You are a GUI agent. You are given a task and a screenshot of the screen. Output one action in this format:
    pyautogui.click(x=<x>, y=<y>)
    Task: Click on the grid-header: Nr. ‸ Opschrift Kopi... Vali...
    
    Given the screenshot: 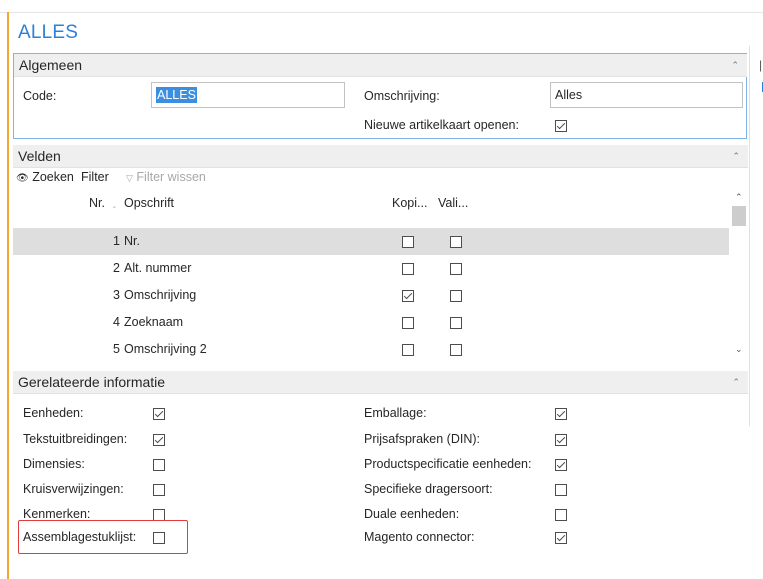 What is the action you would take?
    pyautogui.click(x=371, y=206)
    